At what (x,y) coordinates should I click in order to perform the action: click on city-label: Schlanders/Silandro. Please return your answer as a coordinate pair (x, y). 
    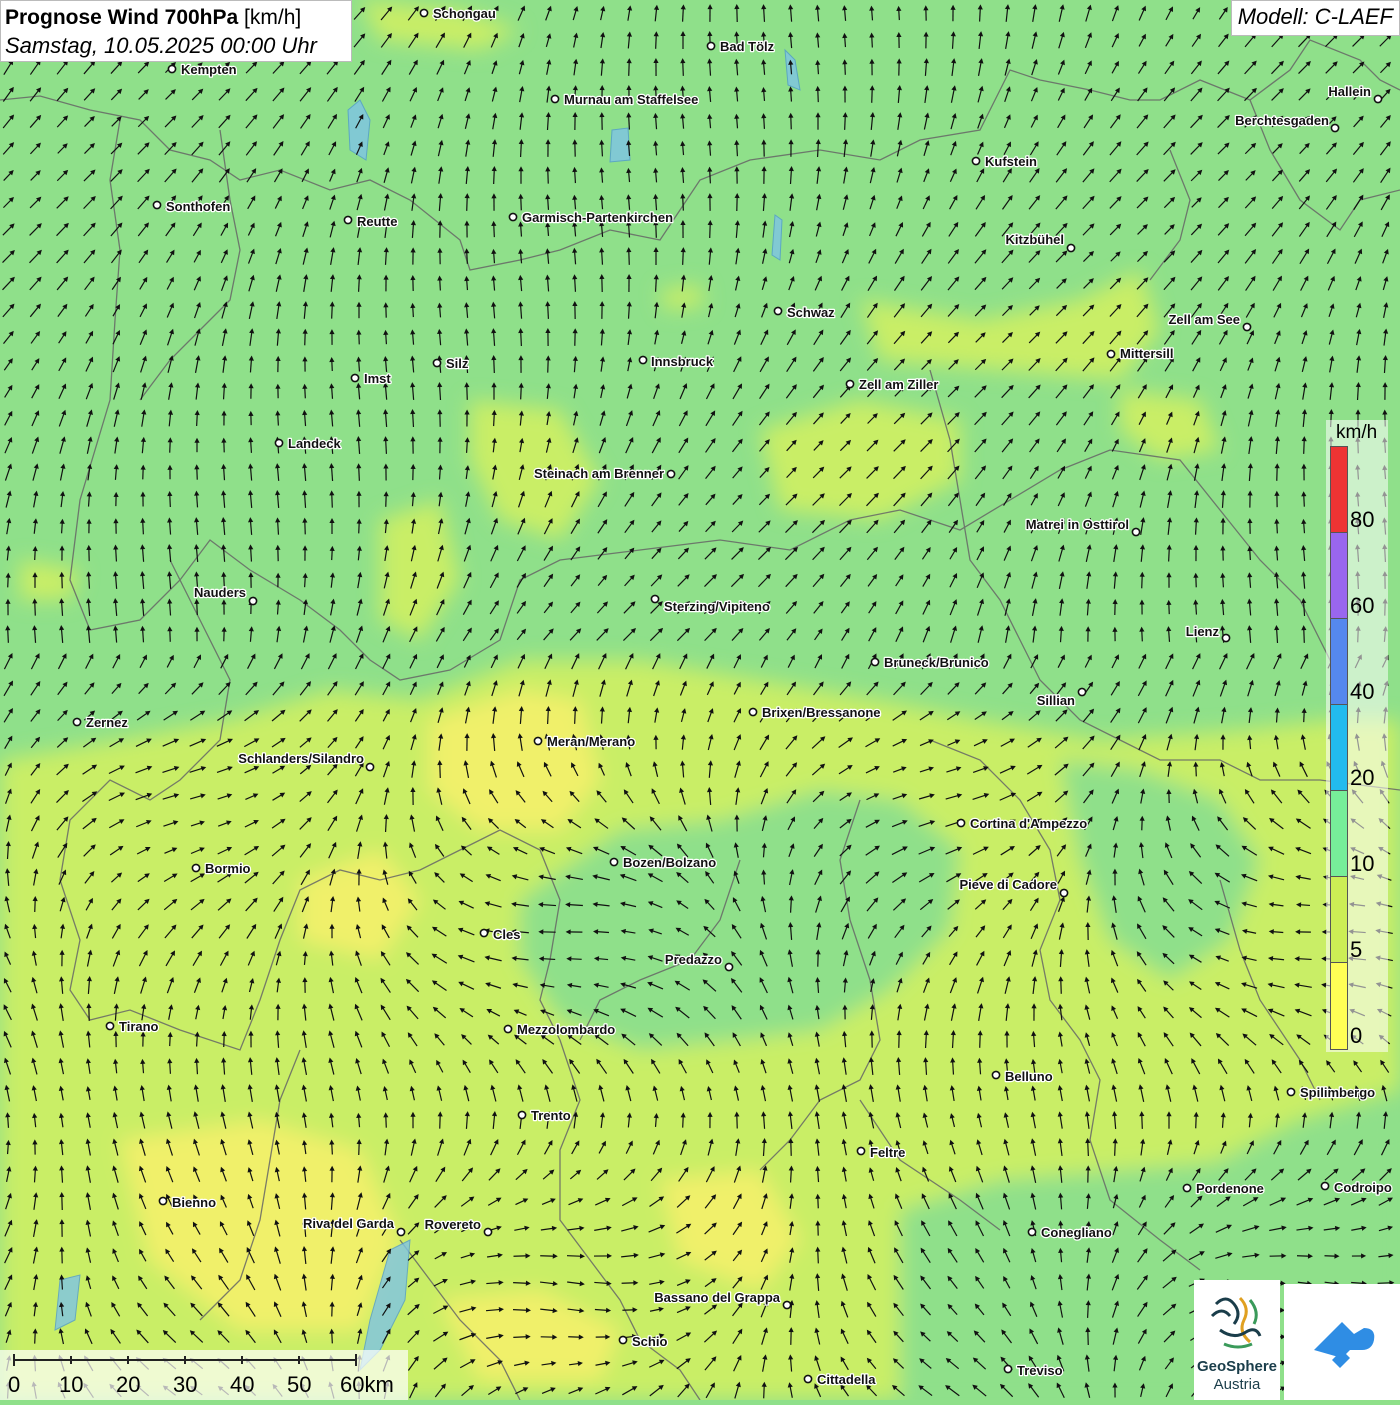
    Looking at the image, I should click on (301, 758).